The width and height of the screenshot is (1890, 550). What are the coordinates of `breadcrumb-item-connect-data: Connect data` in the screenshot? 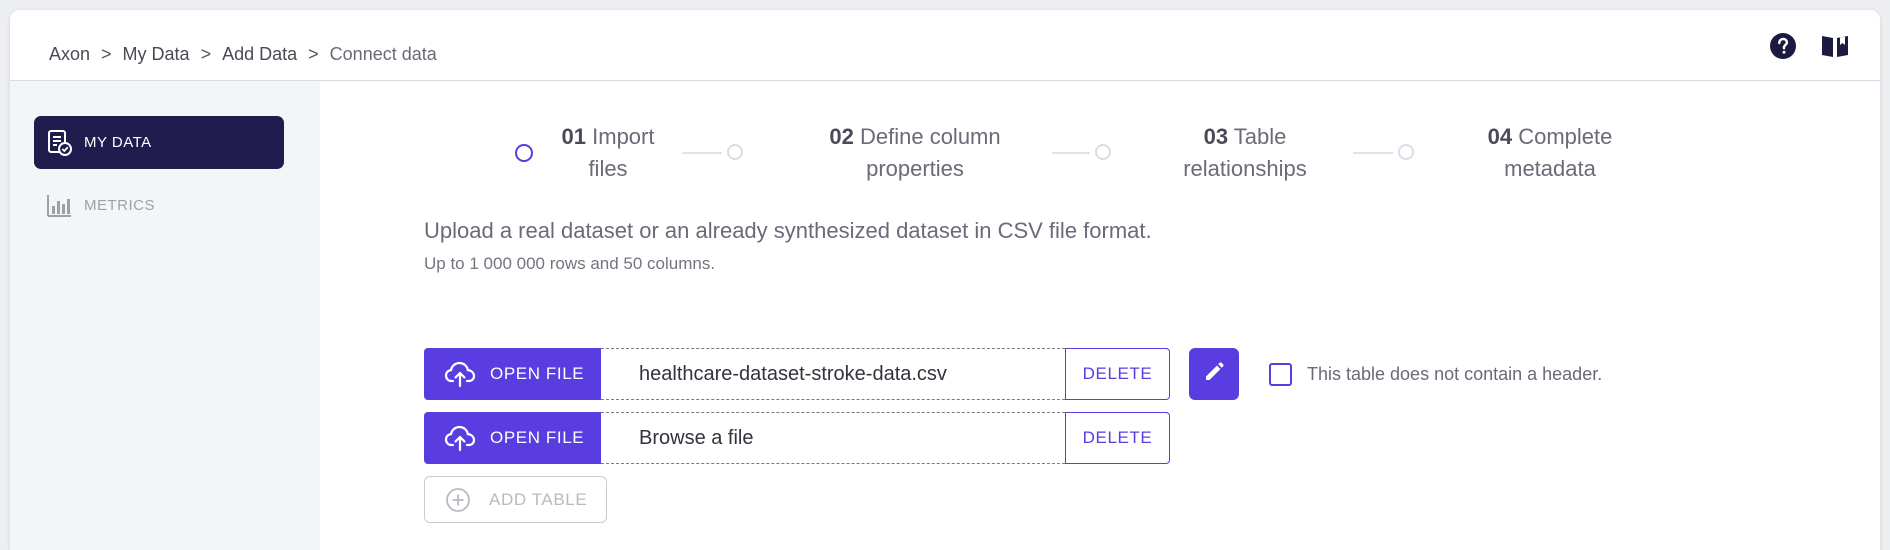 It's located at (383, 54).